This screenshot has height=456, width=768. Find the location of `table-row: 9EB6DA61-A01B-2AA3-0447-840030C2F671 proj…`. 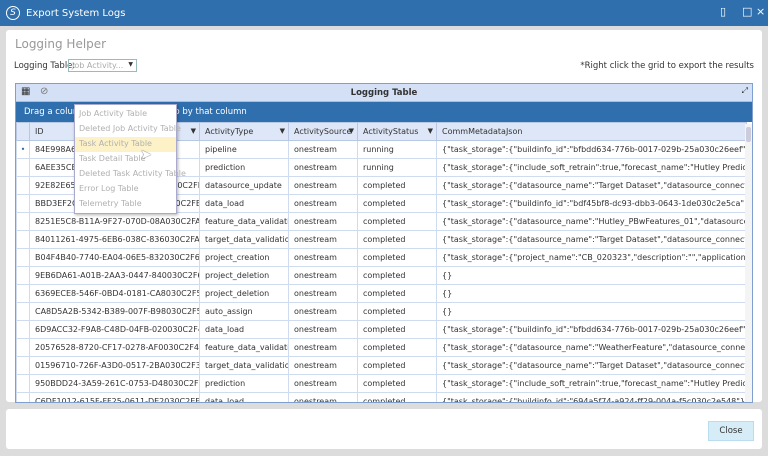

table-row: 9EB6DA61-A01B-2AA3-0447-840030C2F671 proj… is located at coordinates (381, 275).